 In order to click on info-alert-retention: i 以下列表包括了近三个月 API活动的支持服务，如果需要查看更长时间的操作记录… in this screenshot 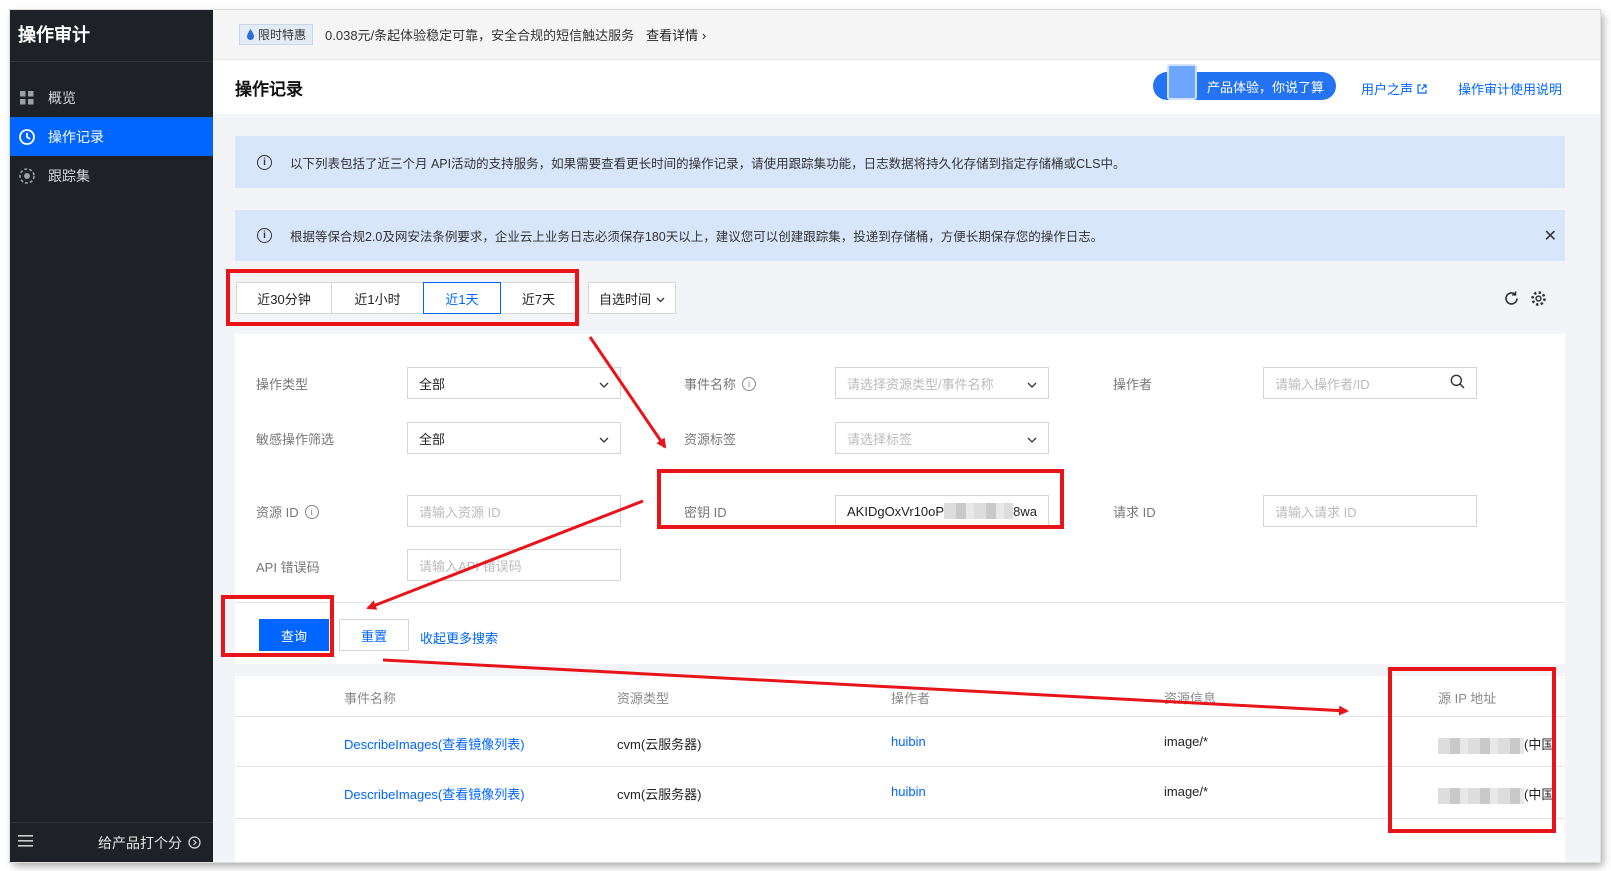, I will do `click(900, 162)`.